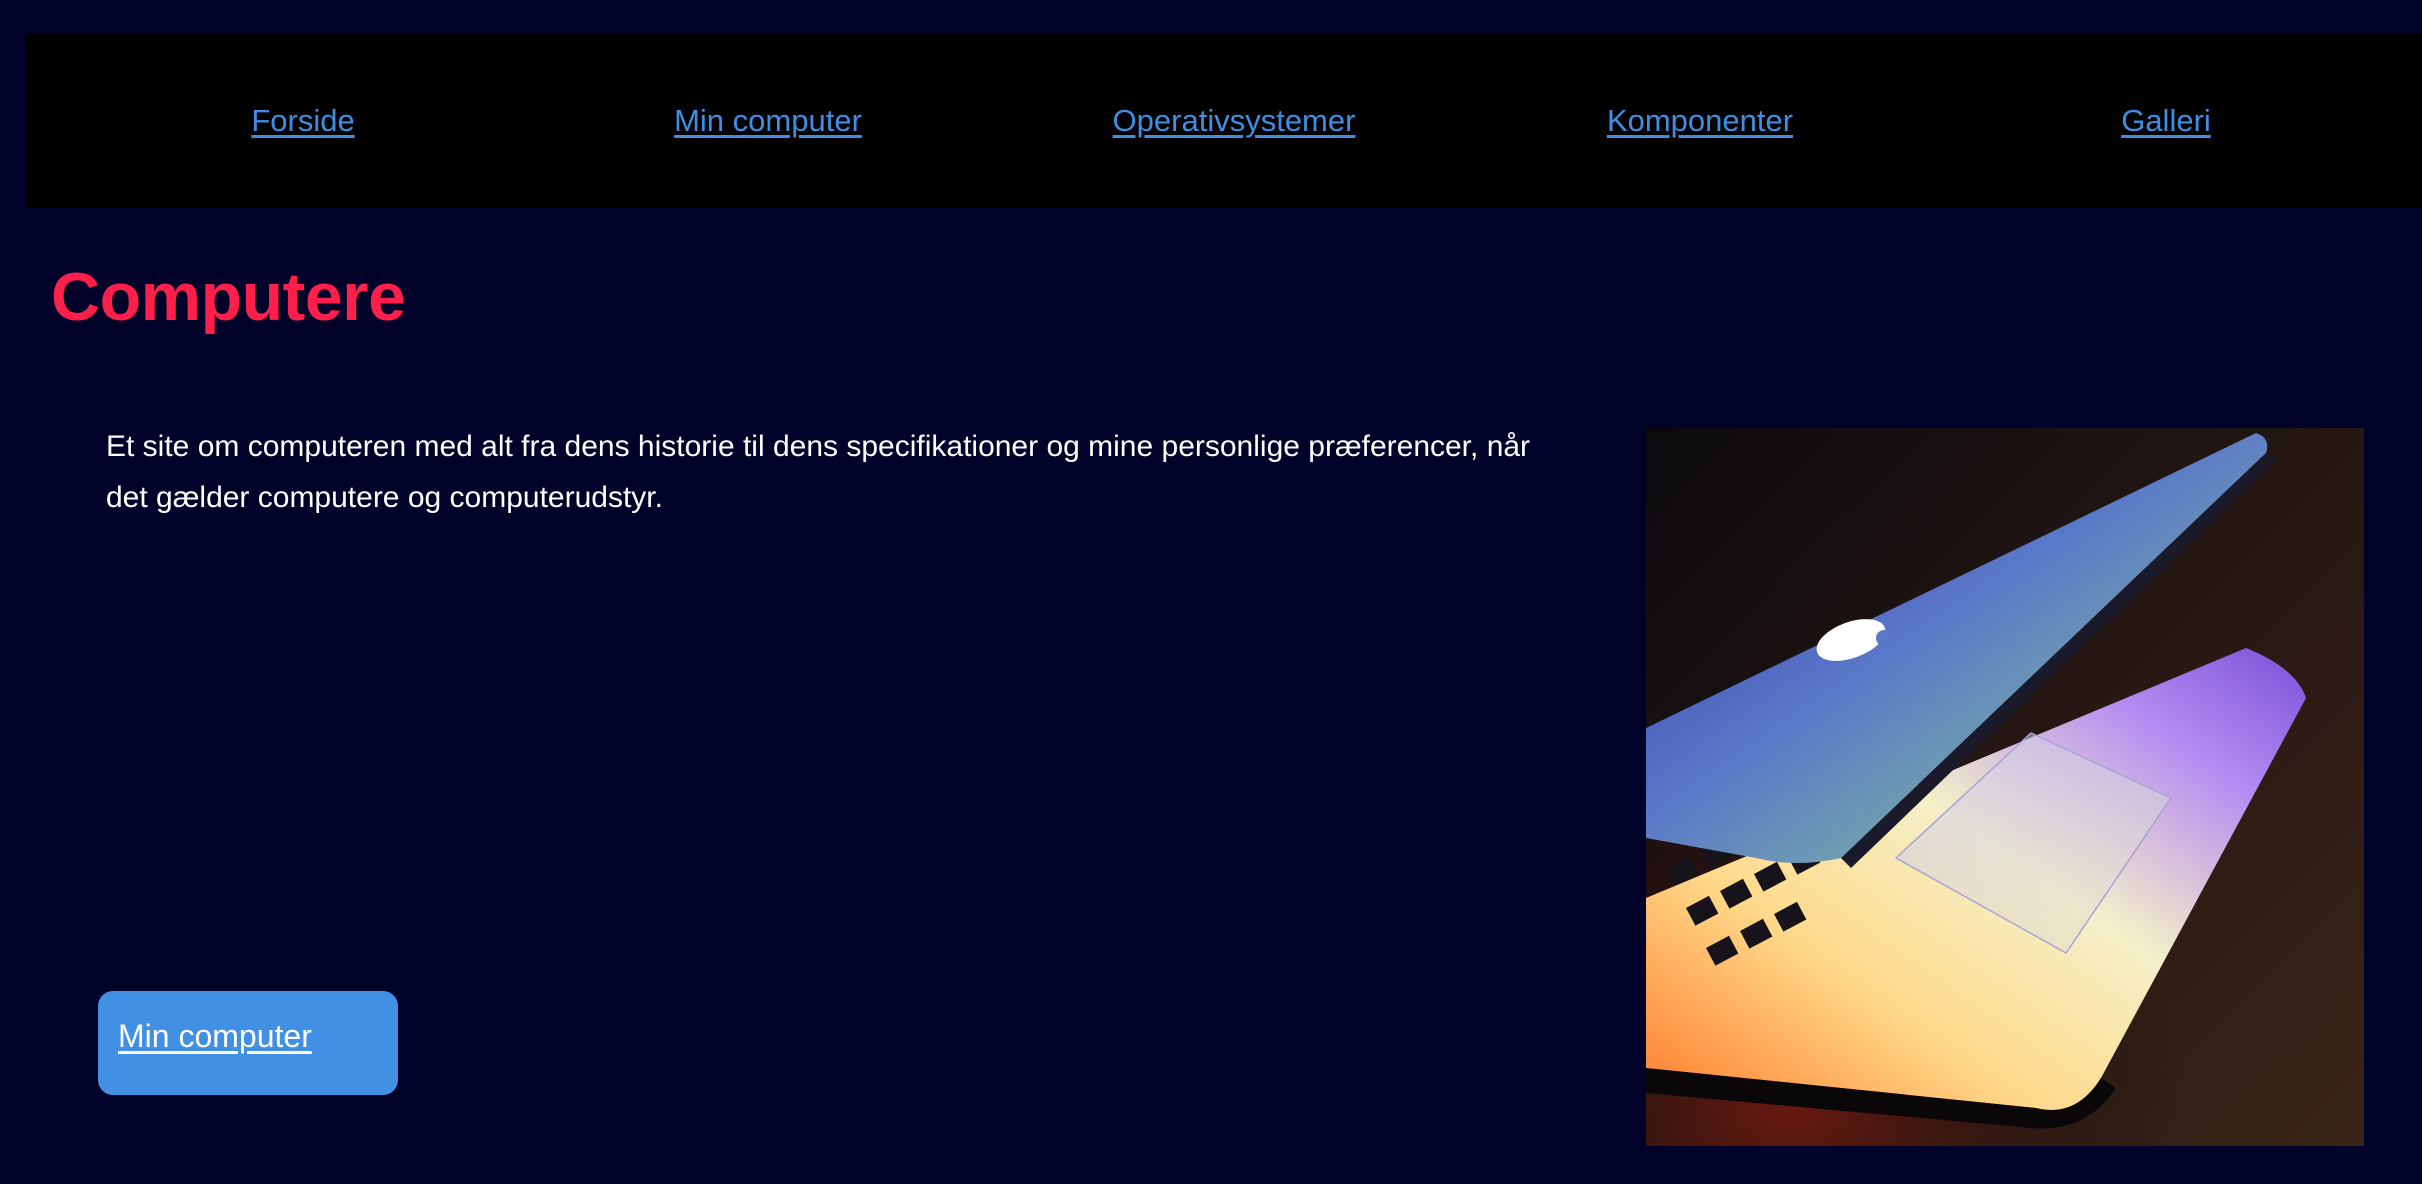  Describe the element at coordinates (1234, 121) in the screenshot. I see `nav-link-operativsystemer: Operativsystemer` at that location.